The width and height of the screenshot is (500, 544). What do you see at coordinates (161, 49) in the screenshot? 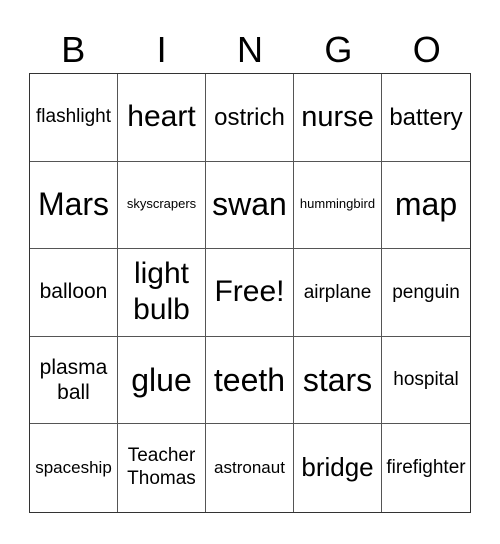
I see `header-letter-i: I` at bounding box center [161, 49].